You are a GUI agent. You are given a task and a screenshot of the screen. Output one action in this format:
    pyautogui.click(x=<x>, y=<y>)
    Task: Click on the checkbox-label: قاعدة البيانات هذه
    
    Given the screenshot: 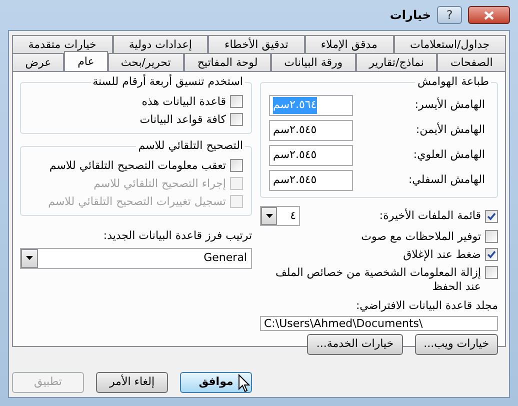 What is the action you would take?
    pyautogui.click(x=184, y=102)
    